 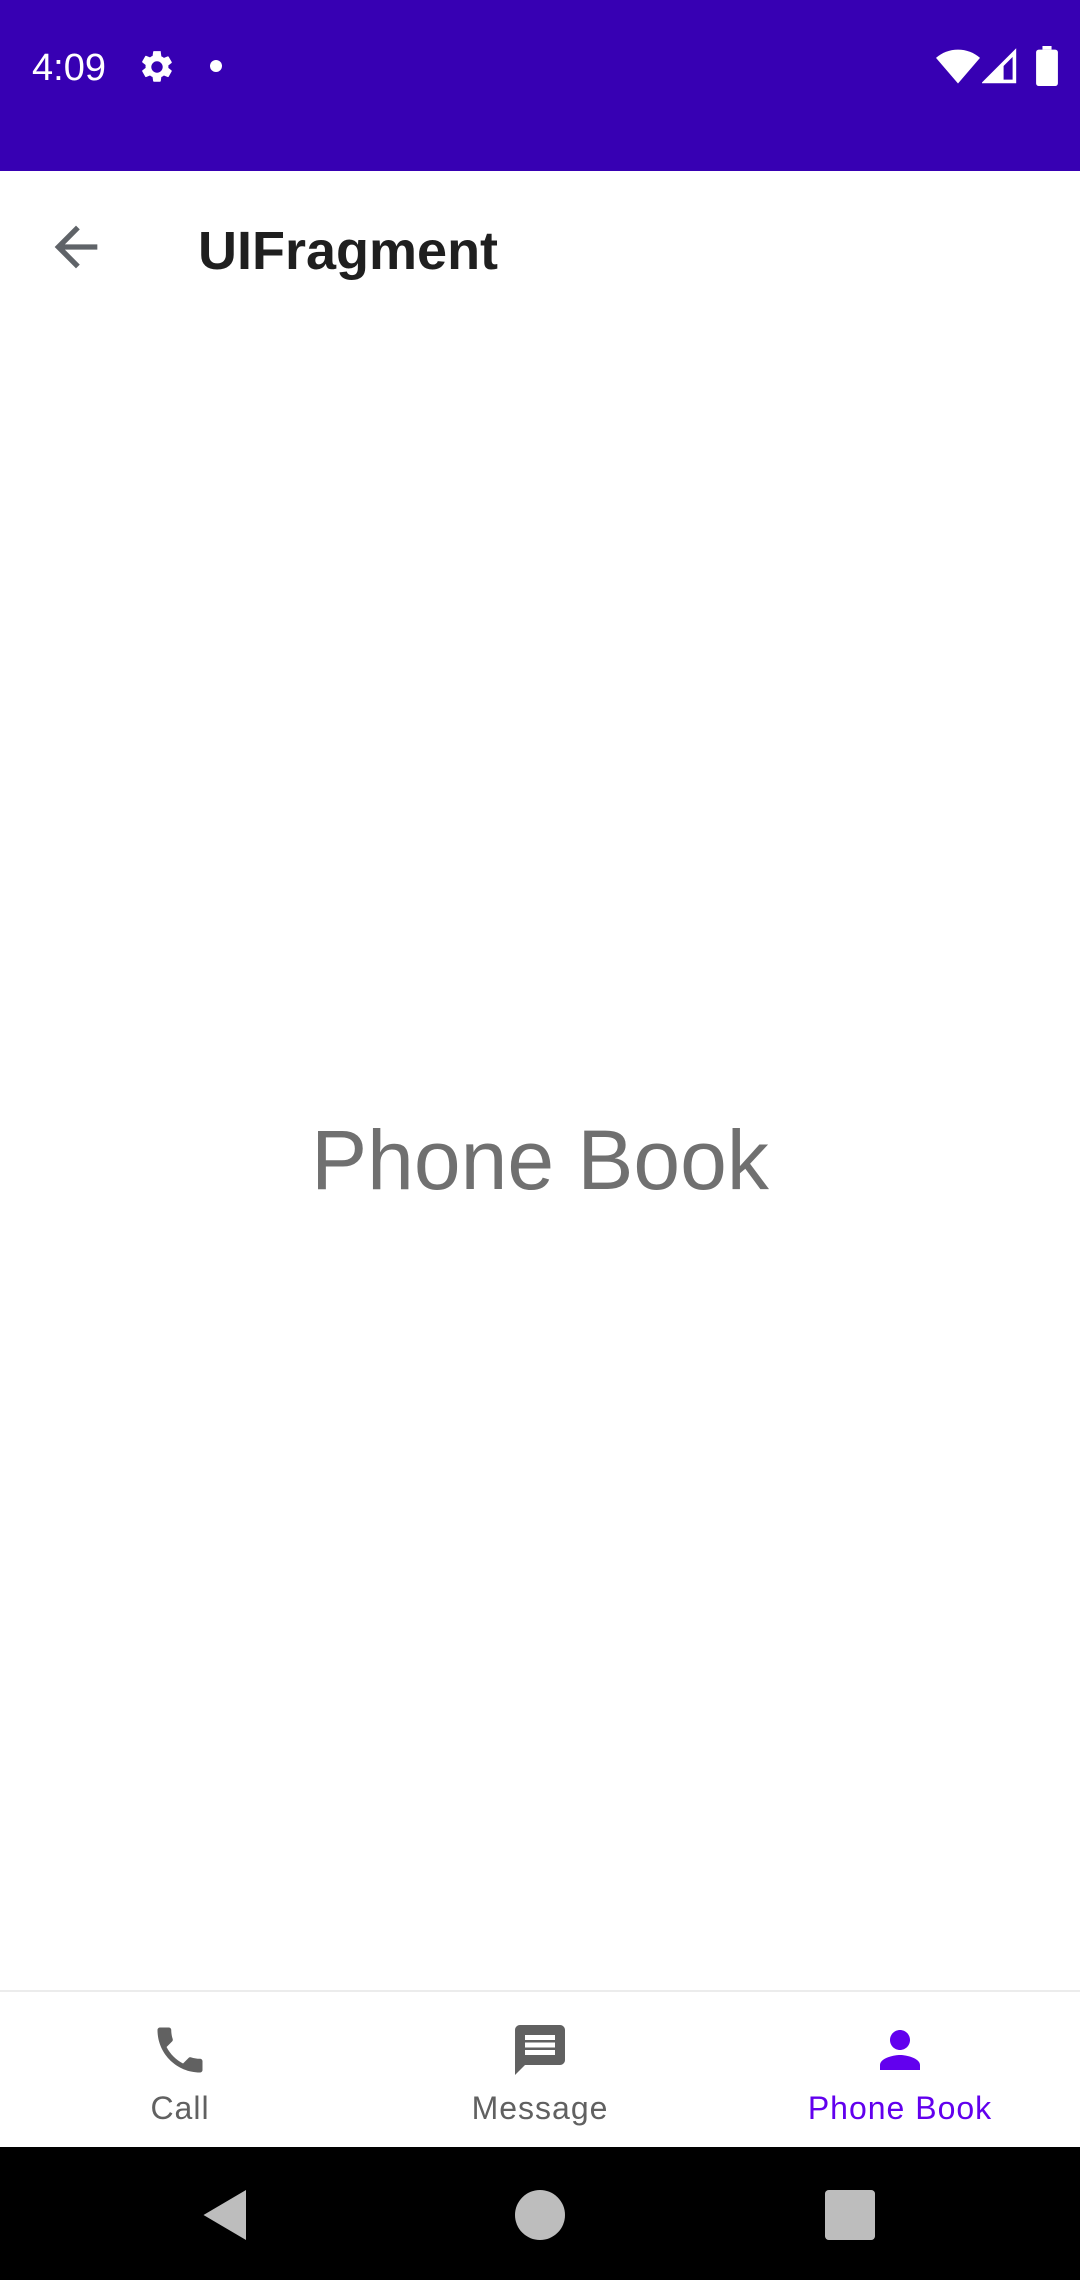 What do you see at coordinates (958, 66) in the screenshot?
I see `wifi-icon` at bounding box center [958, 66].